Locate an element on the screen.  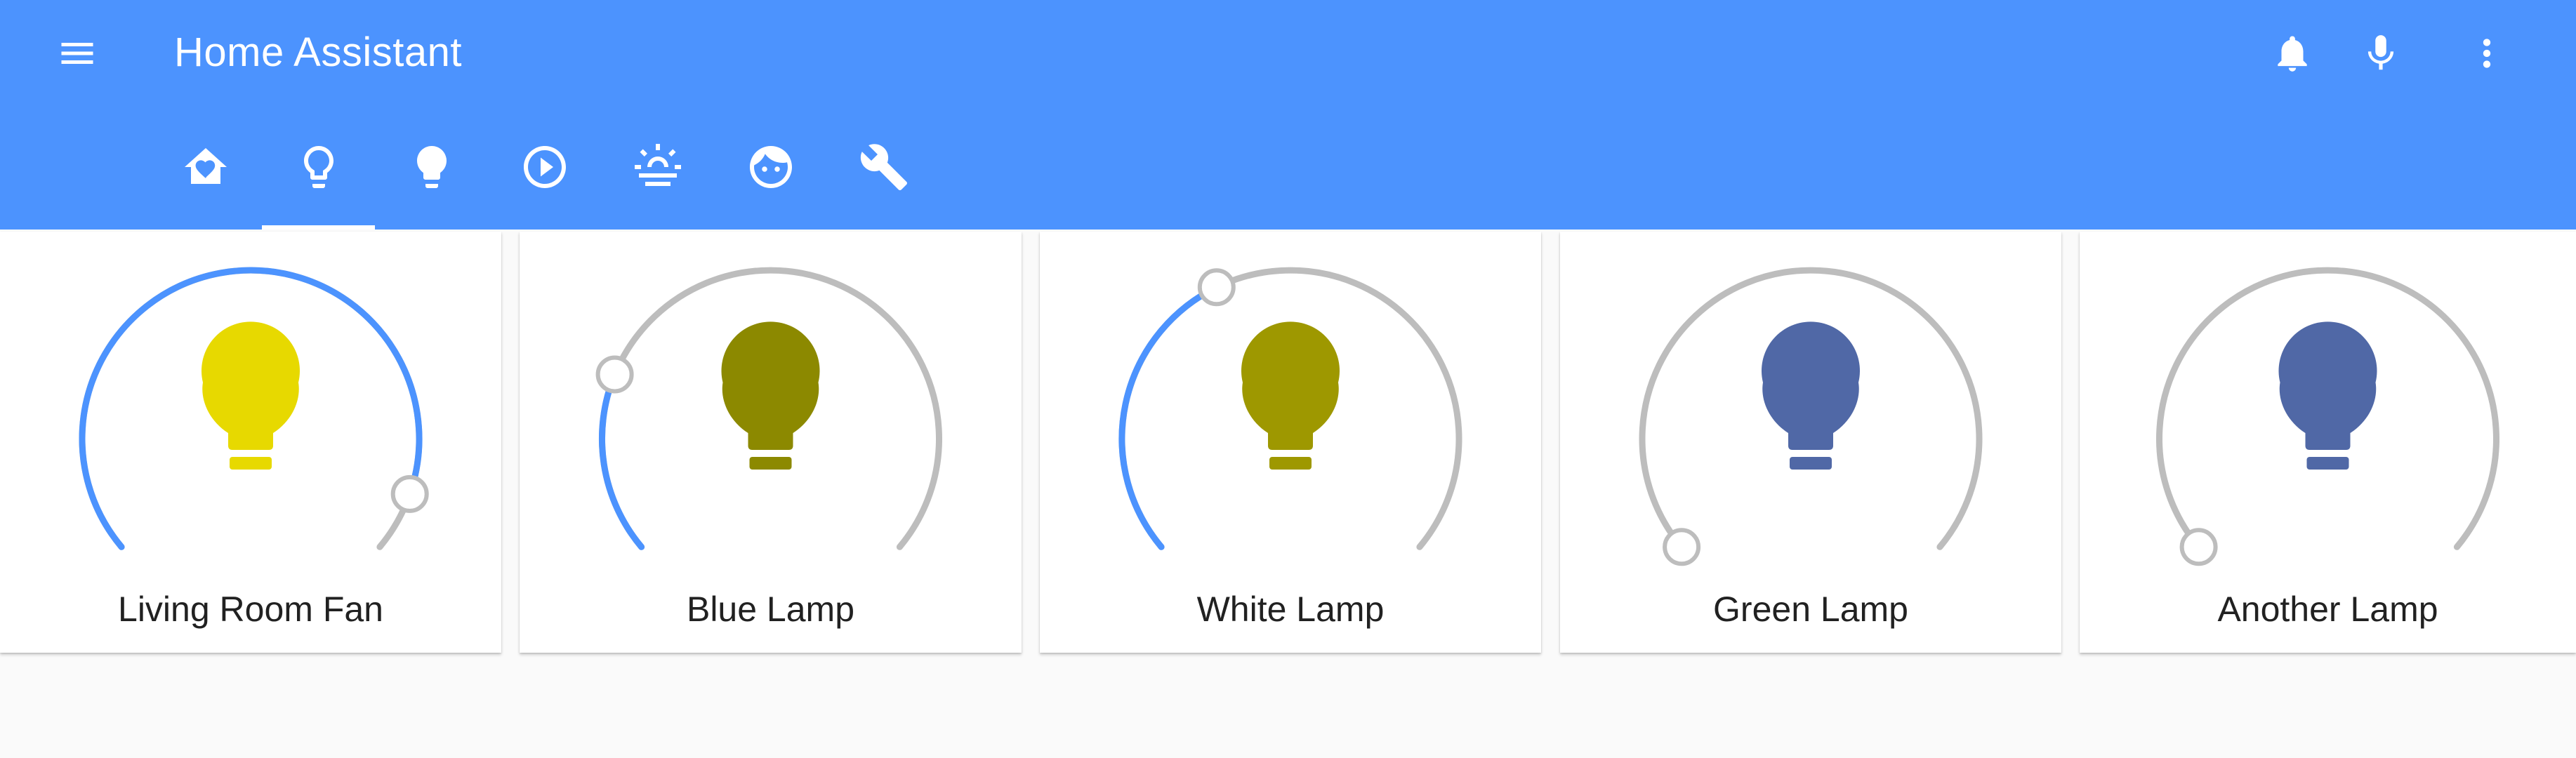
play-circle-icon is located at coordinates (544, 166).